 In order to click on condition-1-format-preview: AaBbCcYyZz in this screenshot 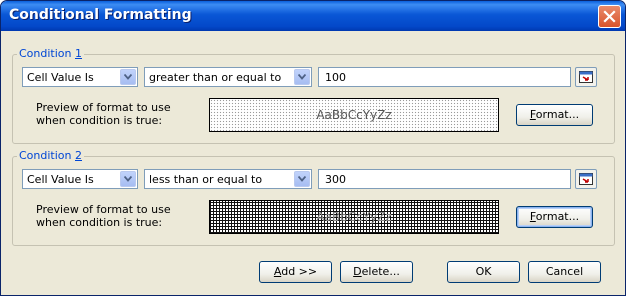, I will do `click(354, 115)`.